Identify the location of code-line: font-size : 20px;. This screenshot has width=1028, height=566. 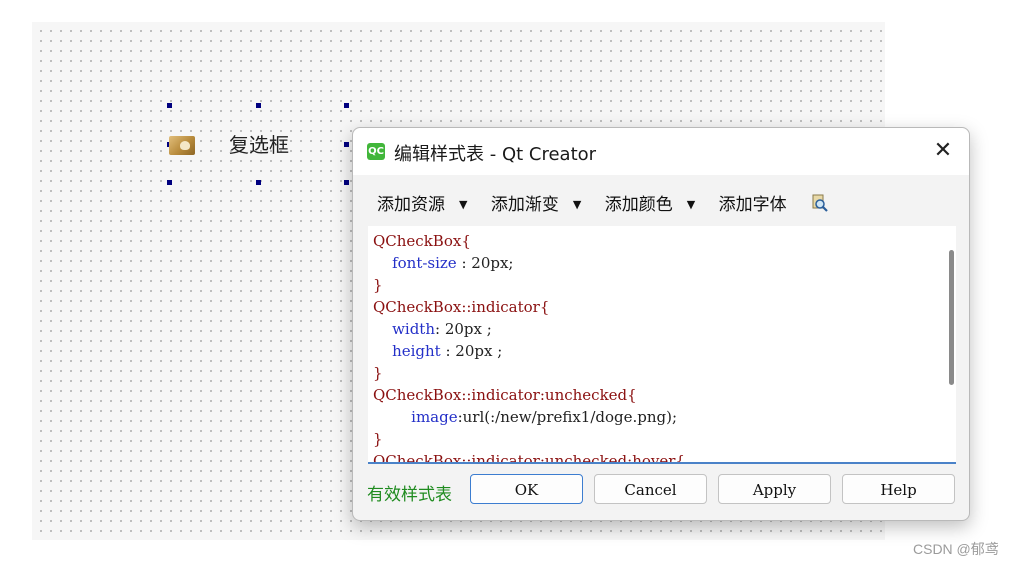
(529, 263).